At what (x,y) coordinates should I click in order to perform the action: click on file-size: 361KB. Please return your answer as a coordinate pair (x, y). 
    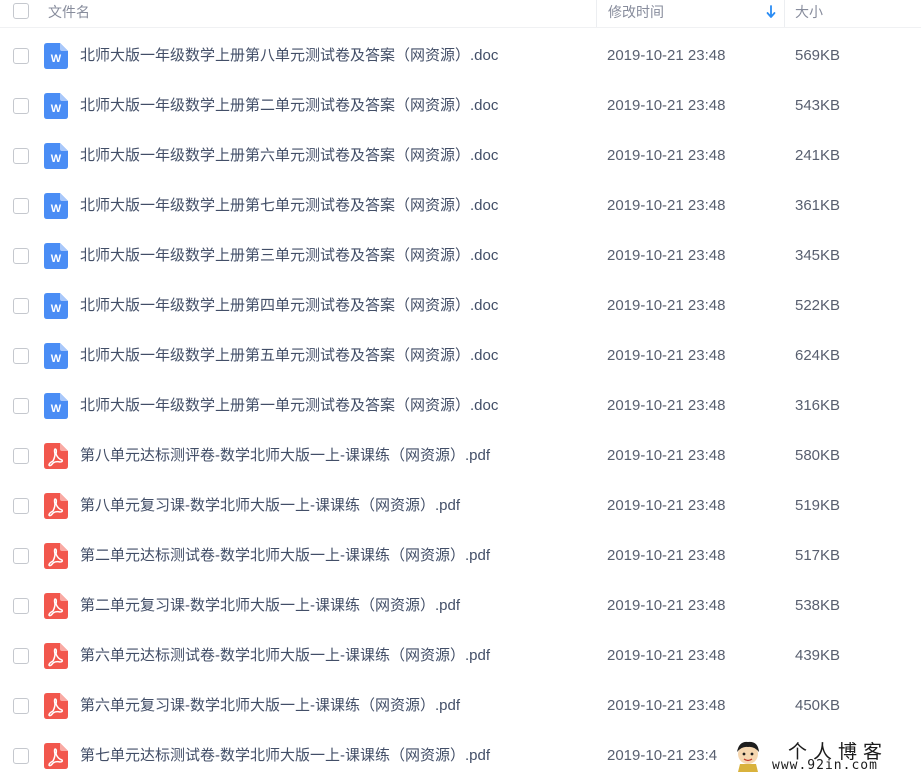
    Looking at the image, I should click on (818, 205).